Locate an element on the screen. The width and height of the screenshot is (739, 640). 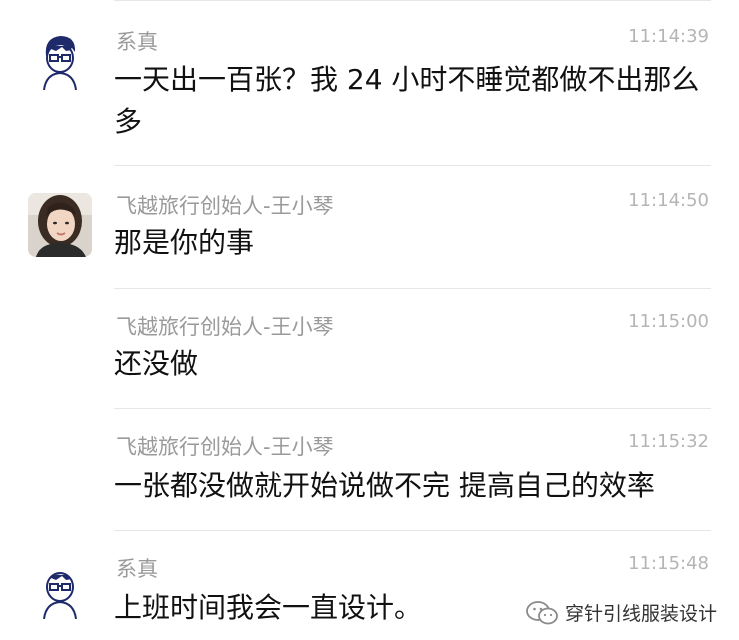
message-text: 一张都没做就开始说做不完 提高自己的效率 is located at coordinates (384, 485).